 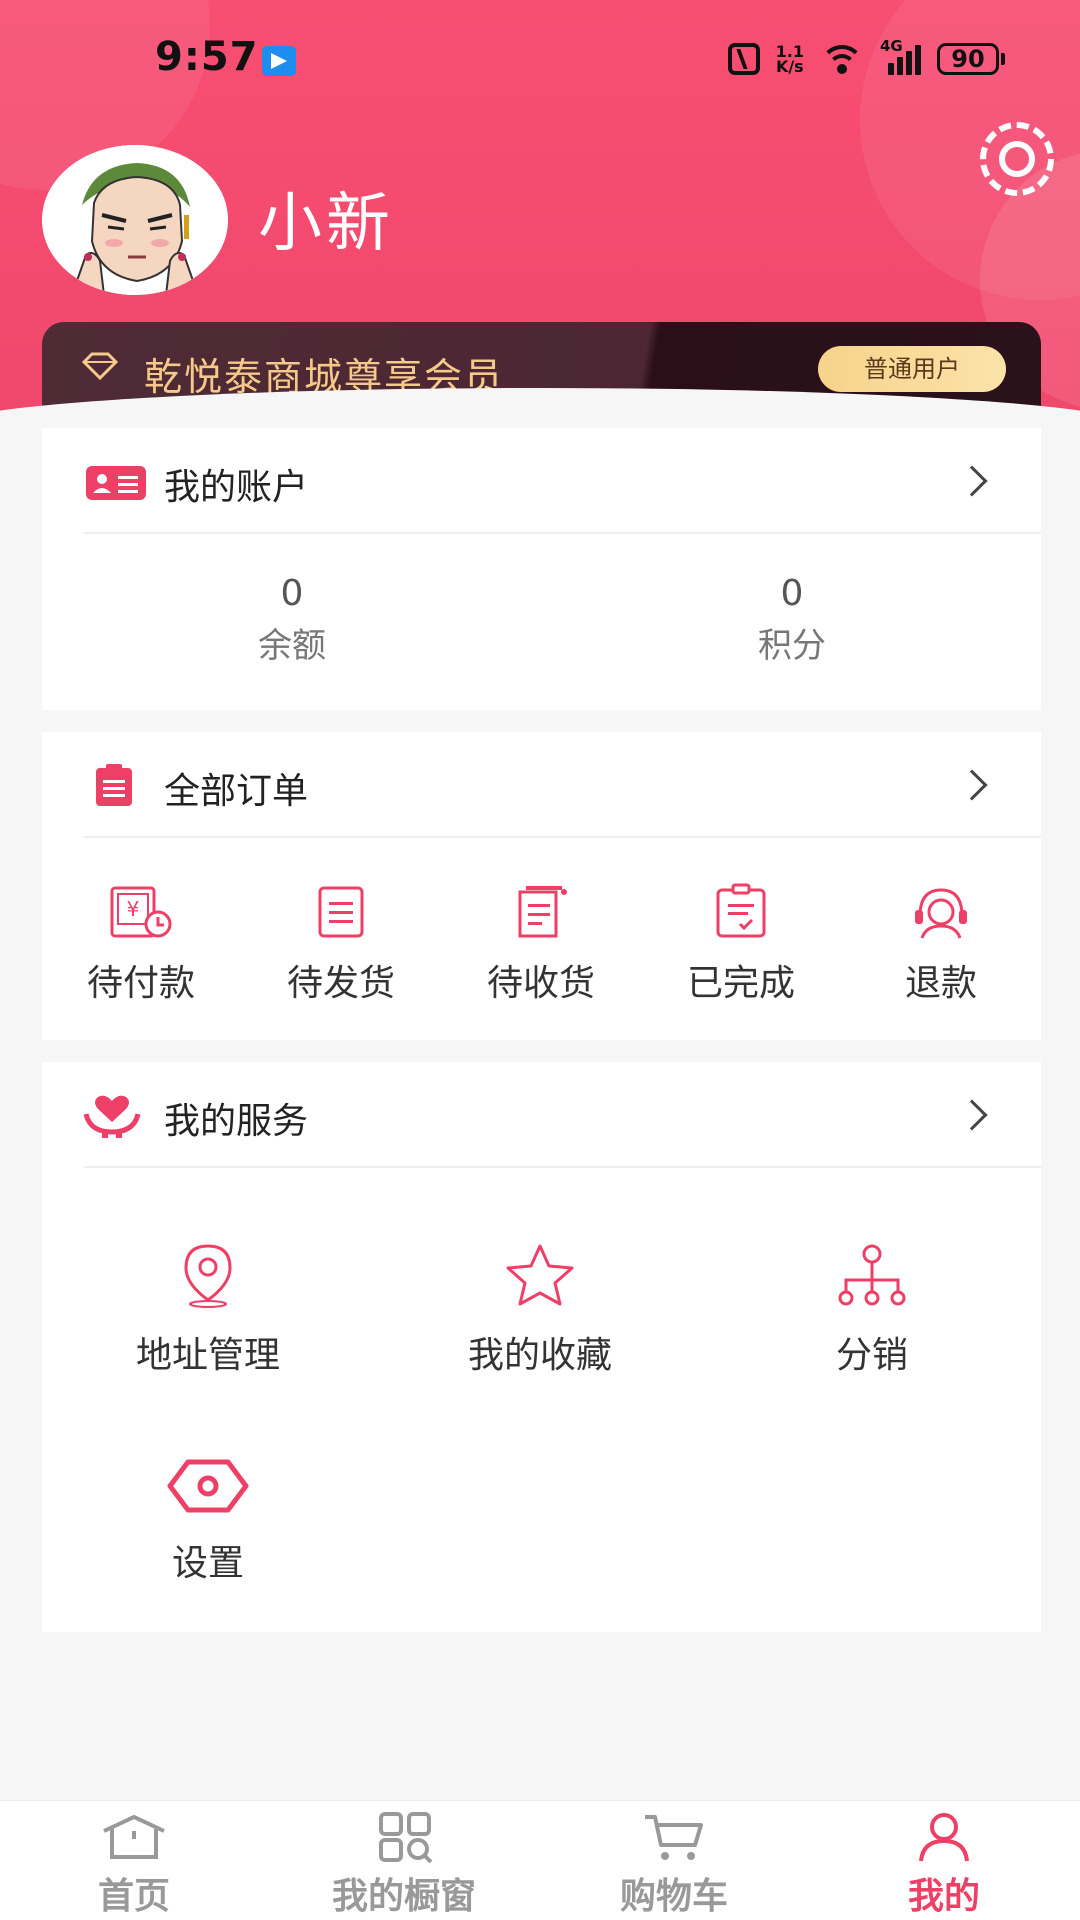 What do you see at coordinates (944, 1865) in the screenshot?
I see `nav-mine: 我的` at bounding box center [944, 1865].